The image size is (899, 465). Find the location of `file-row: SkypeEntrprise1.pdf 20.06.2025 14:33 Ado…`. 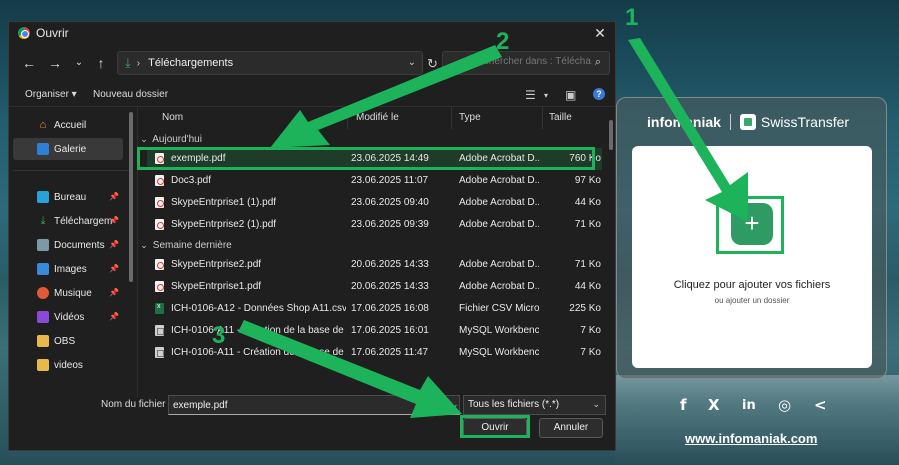

file-row: SkypeEntrprise1.pdf 20.06.2025 14:33 Ado… is located at coordinates (374, 287).